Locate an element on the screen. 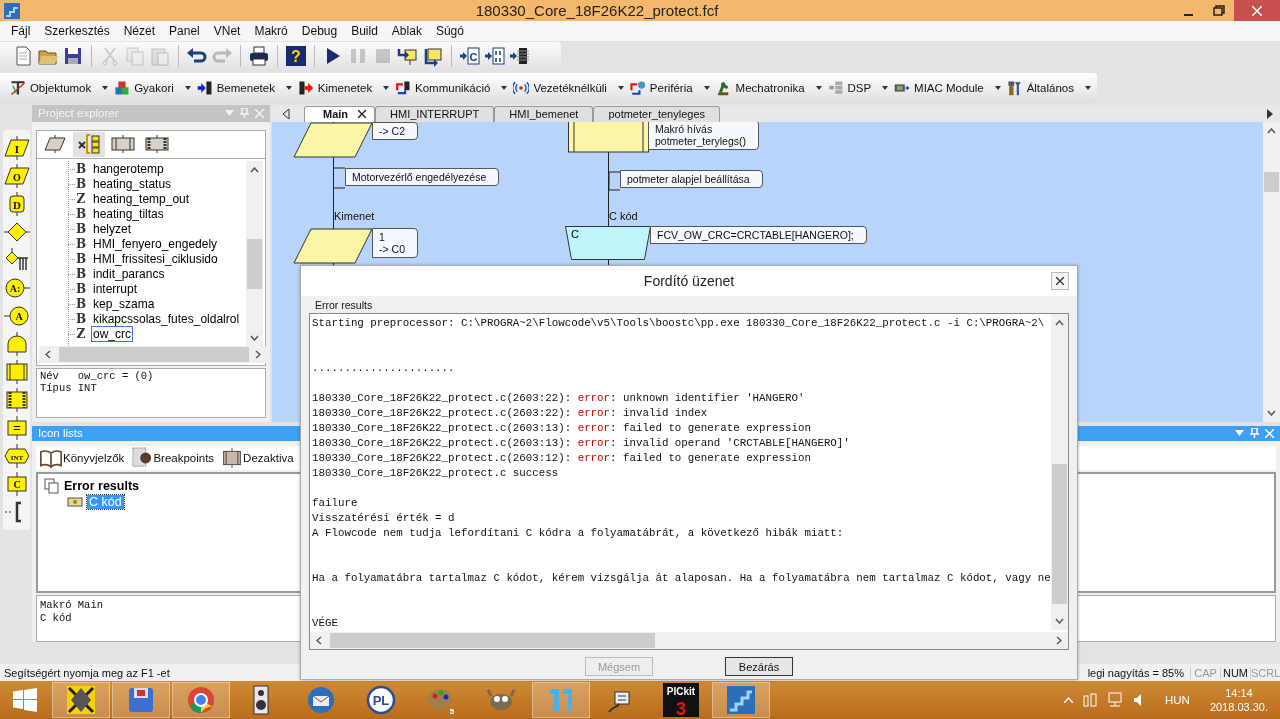 Image resolution: width=1280 pixels, height=719 pixels. tab-scroll-left-icon is located at coordinates (286, 113).